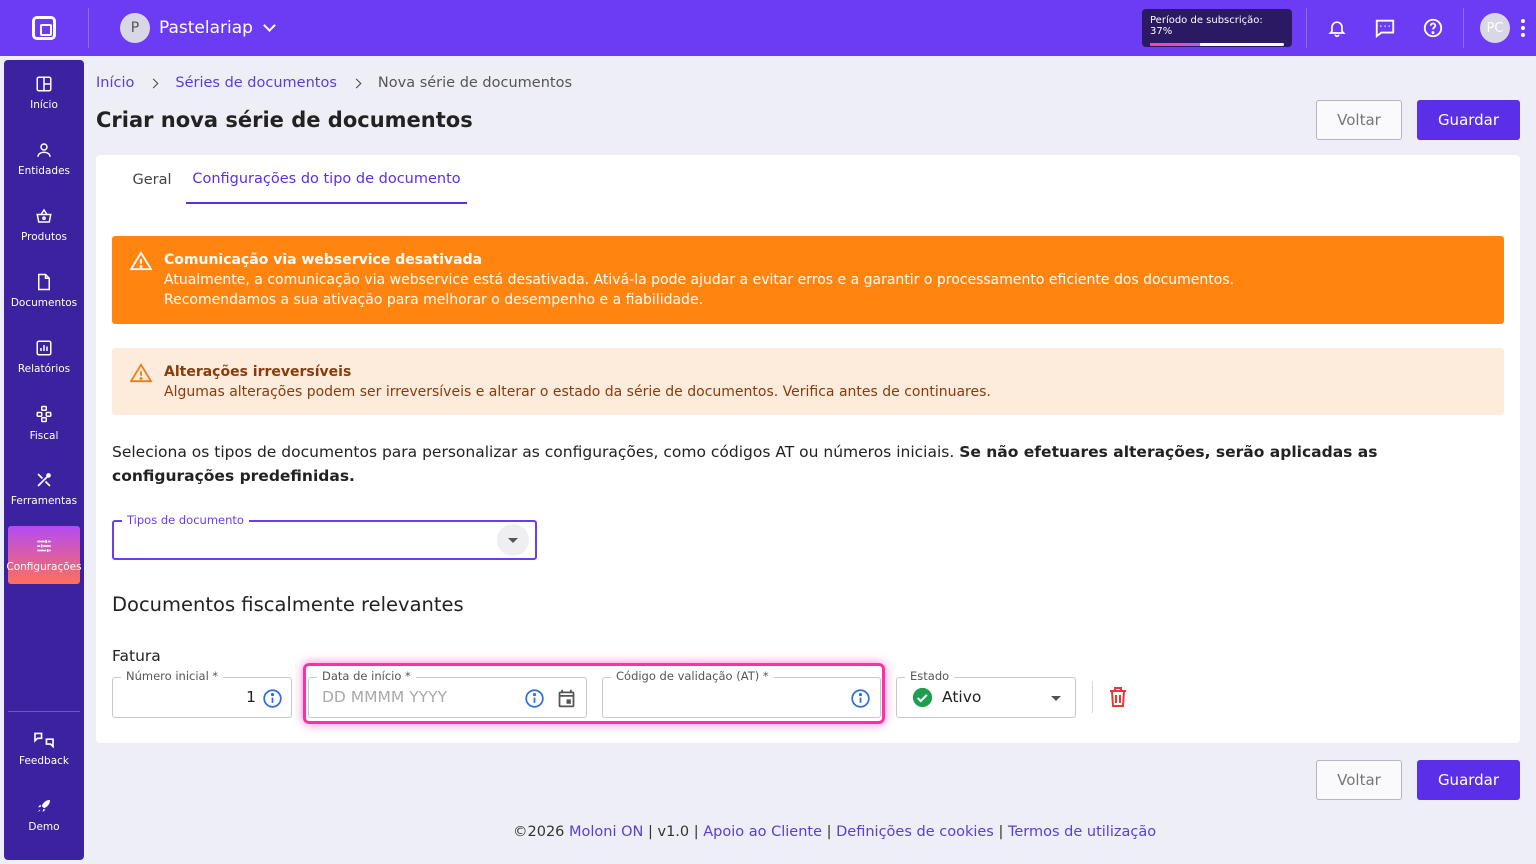 The width and height of the screenshot is (1536, 864). Describe the element at coordinates (1359, 780) in the screenshot. I see `back-button-bottom: Voltar` at that location.